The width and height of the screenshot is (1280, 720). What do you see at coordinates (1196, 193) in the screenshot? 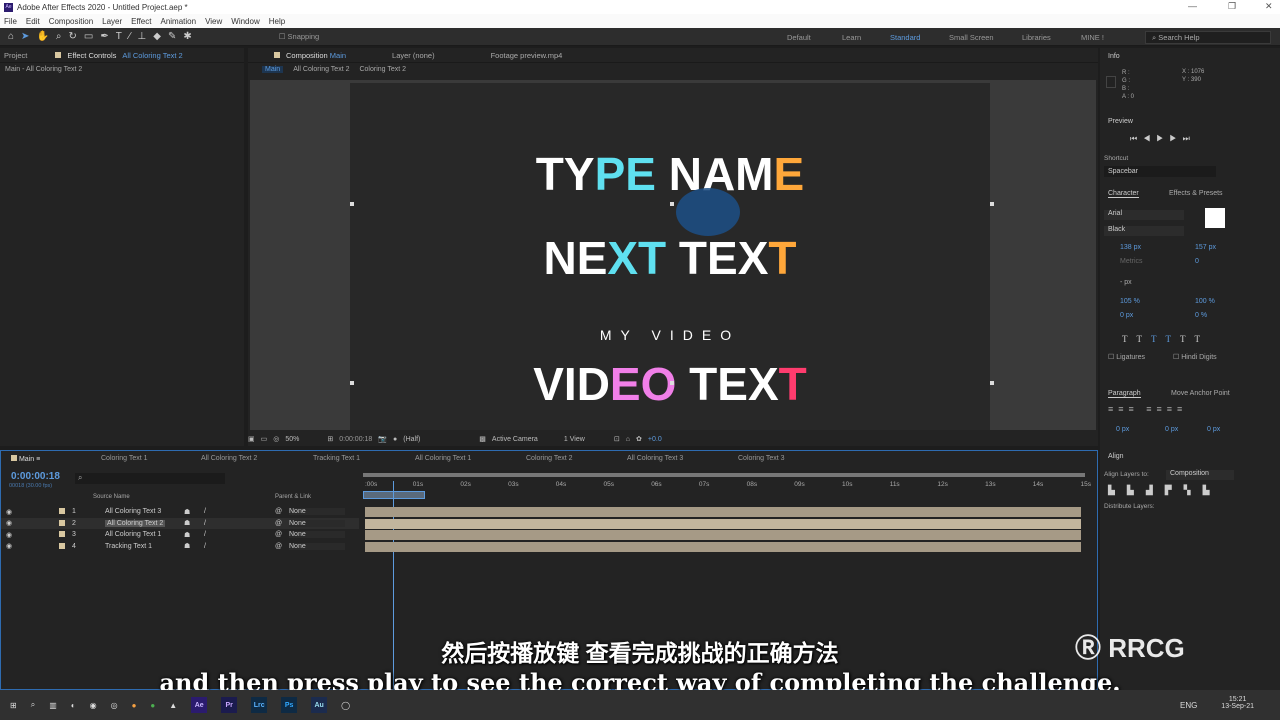
I see `tab-effects-presets: Effects & Presets` at bounding box center [1196, 193].